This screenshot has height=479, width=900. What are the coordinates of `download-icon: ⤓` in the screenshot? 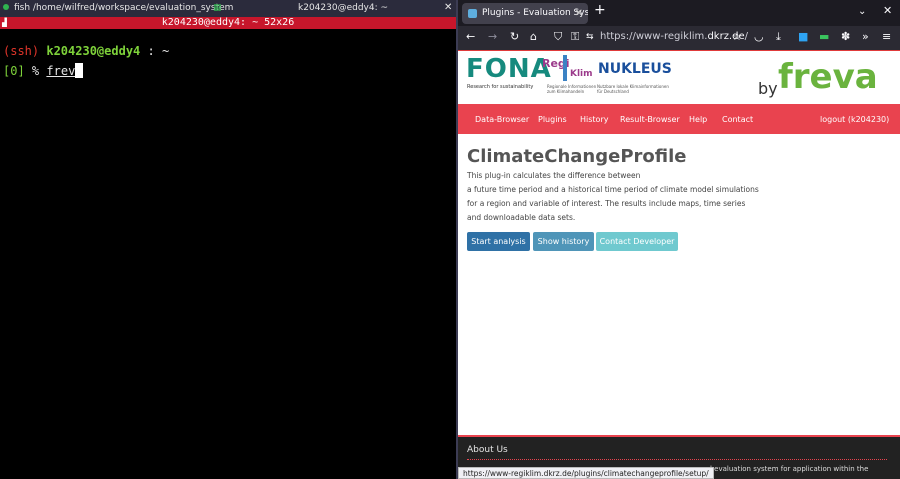 It's located at (778, 37).